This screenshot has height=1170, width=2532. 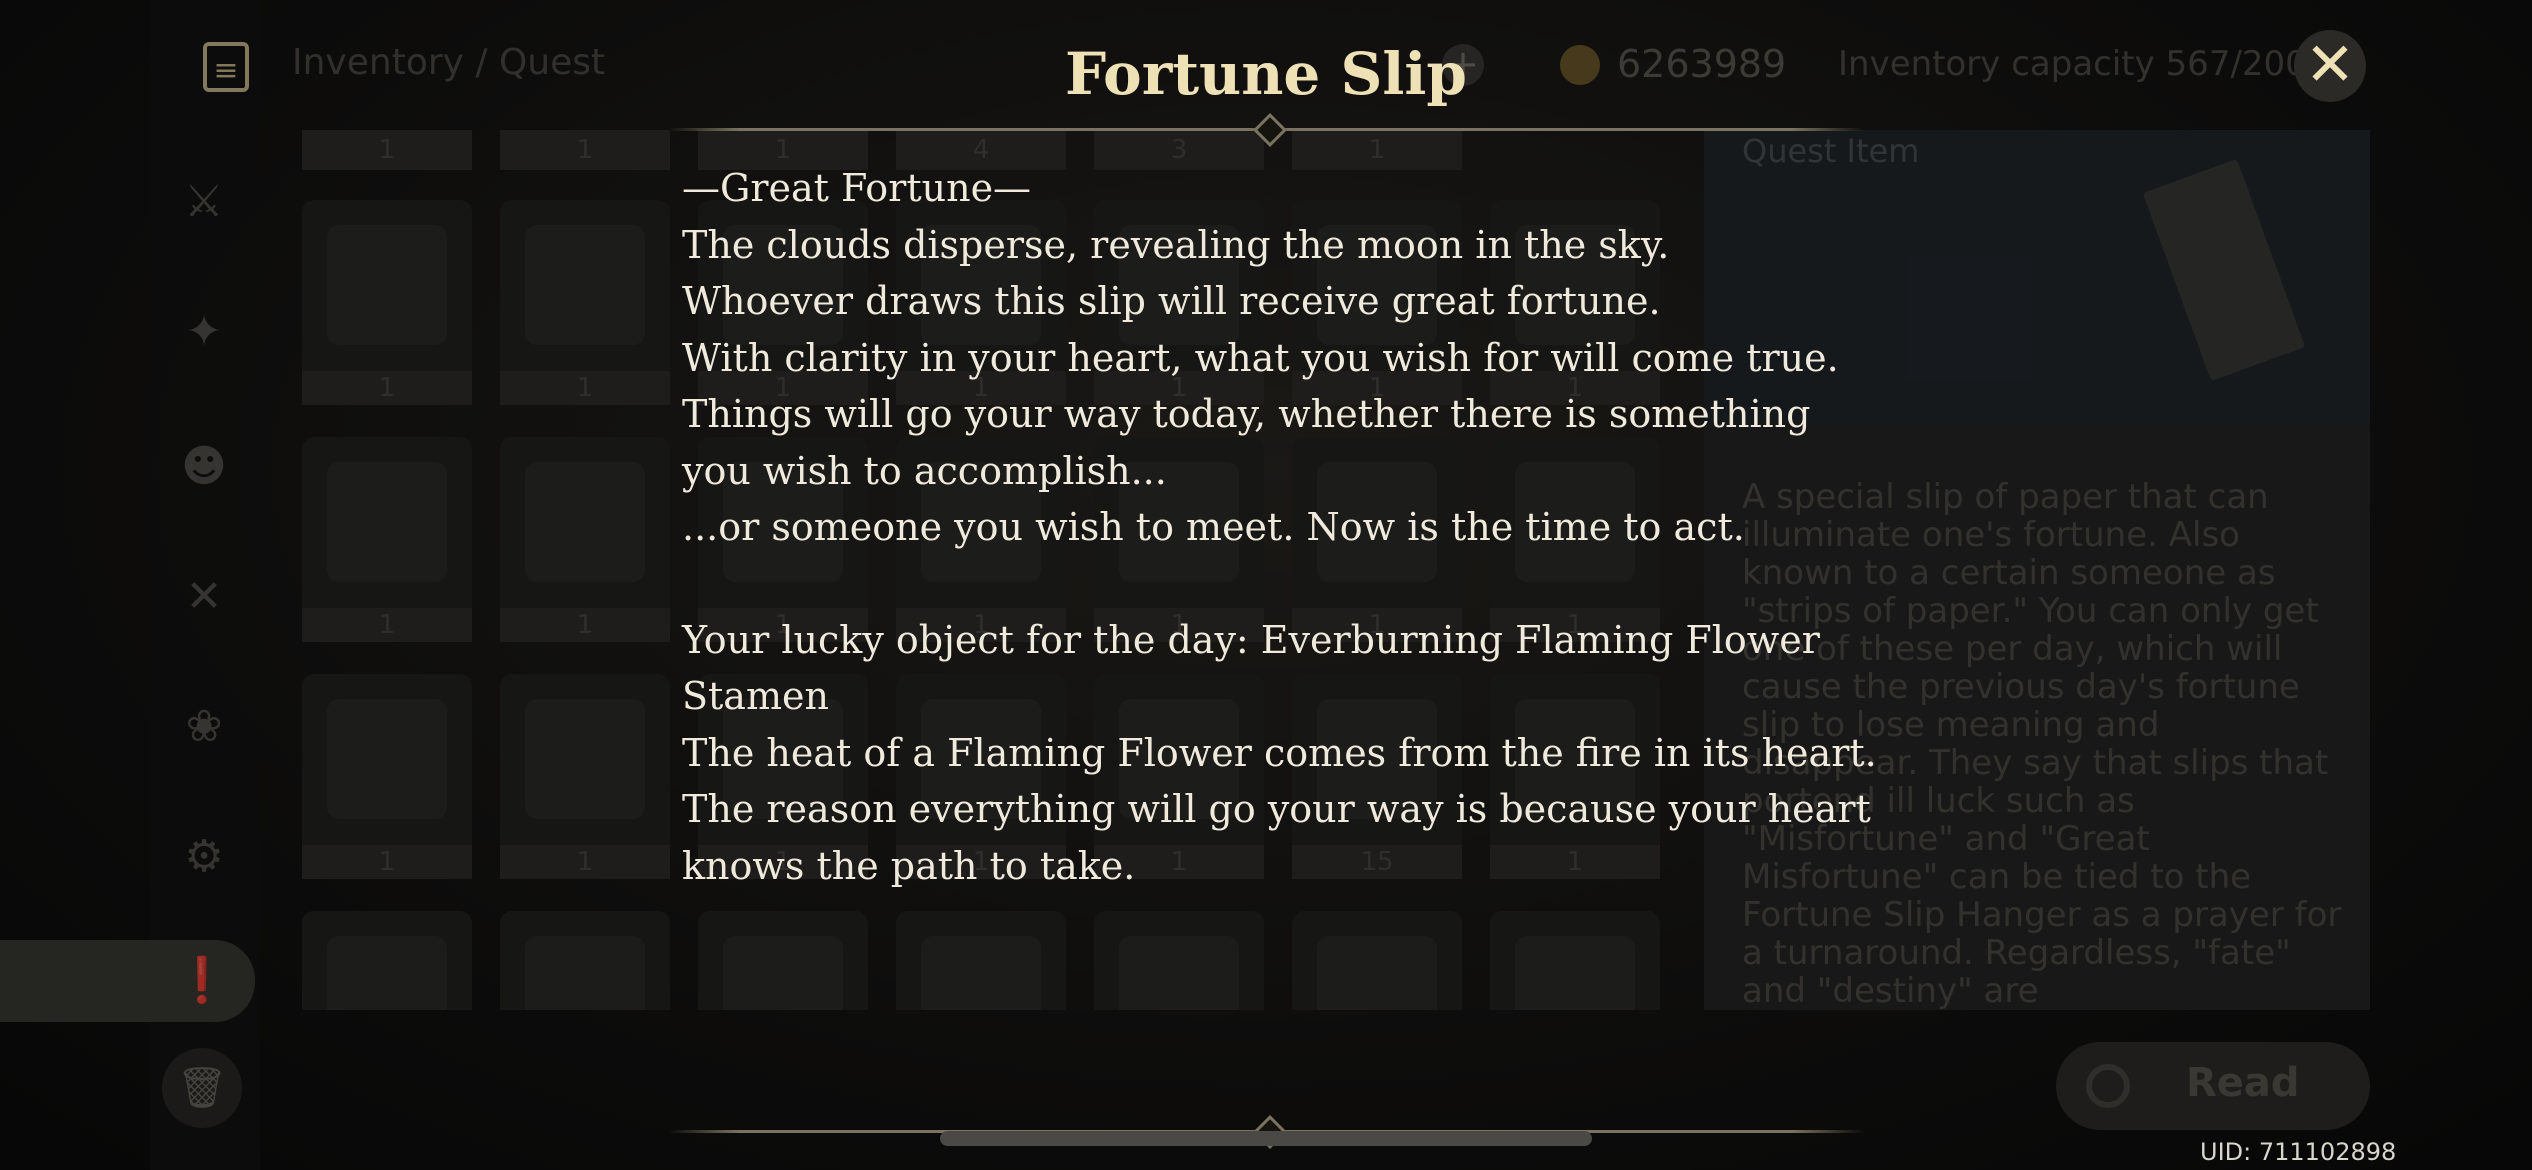 What do you see at coordinates (1266, 130) in the screenshot?
I see `divider-top` at bounding box center [1266, 130].